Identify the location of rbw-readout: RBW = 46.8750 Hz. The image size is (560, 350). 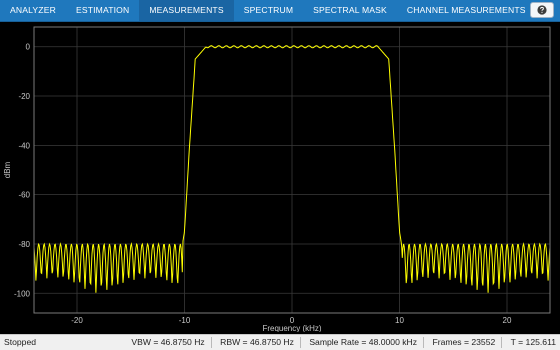
(257, 342).